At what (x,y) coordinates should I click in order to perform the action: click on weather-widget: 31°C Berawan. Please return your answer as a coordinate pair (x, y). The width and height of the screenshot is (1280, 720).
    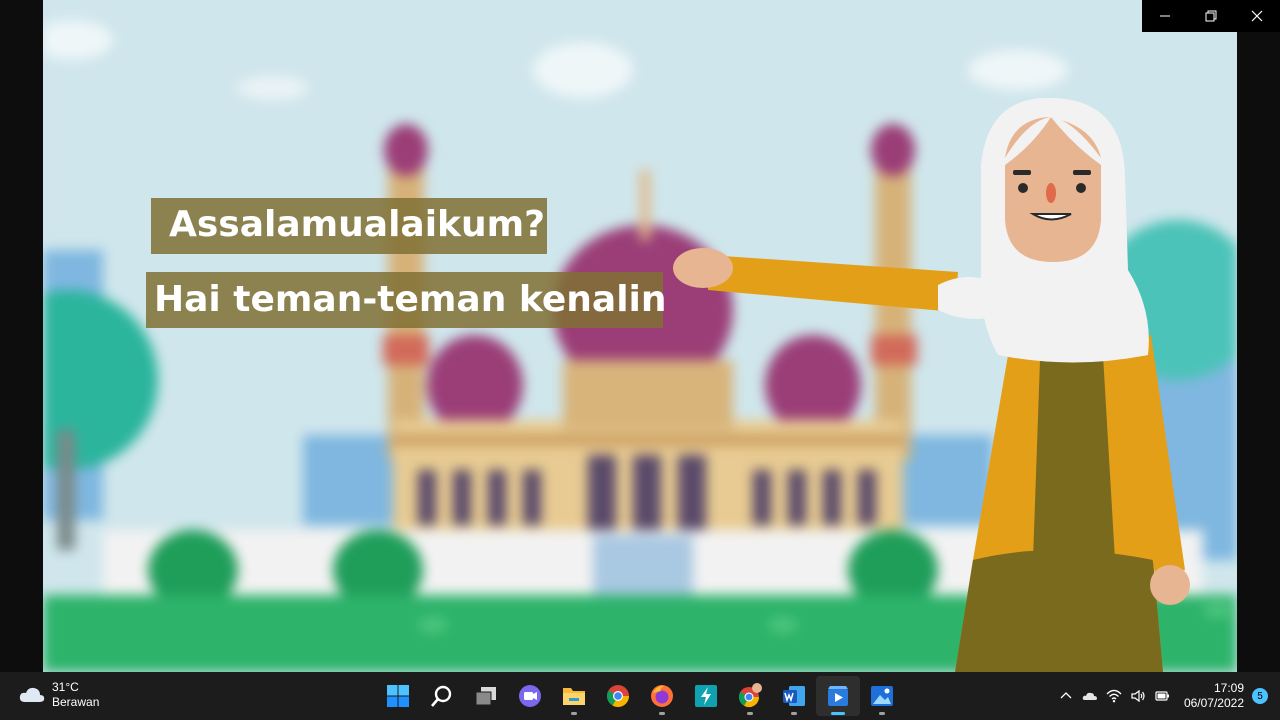
    Looking at the image, I should click on (58, 695).